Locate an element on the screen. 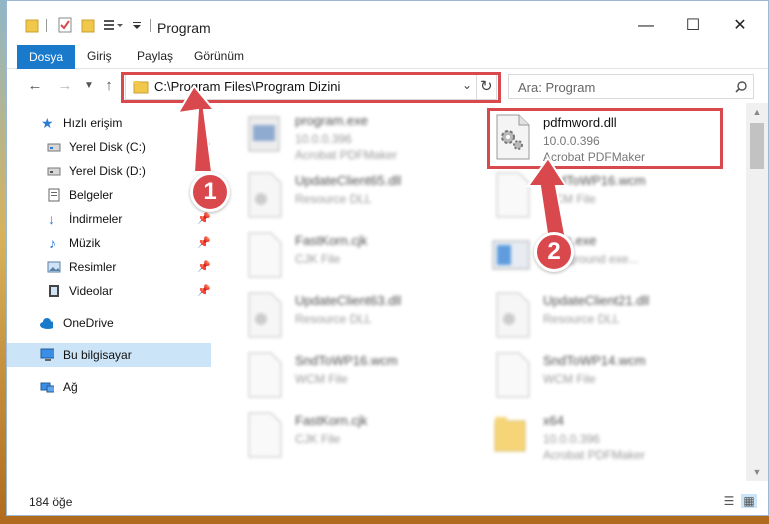 The width and height of the screenshot is (769, 524). file-description: Acrobat PDFMaker is located at coordinates (594, 455).